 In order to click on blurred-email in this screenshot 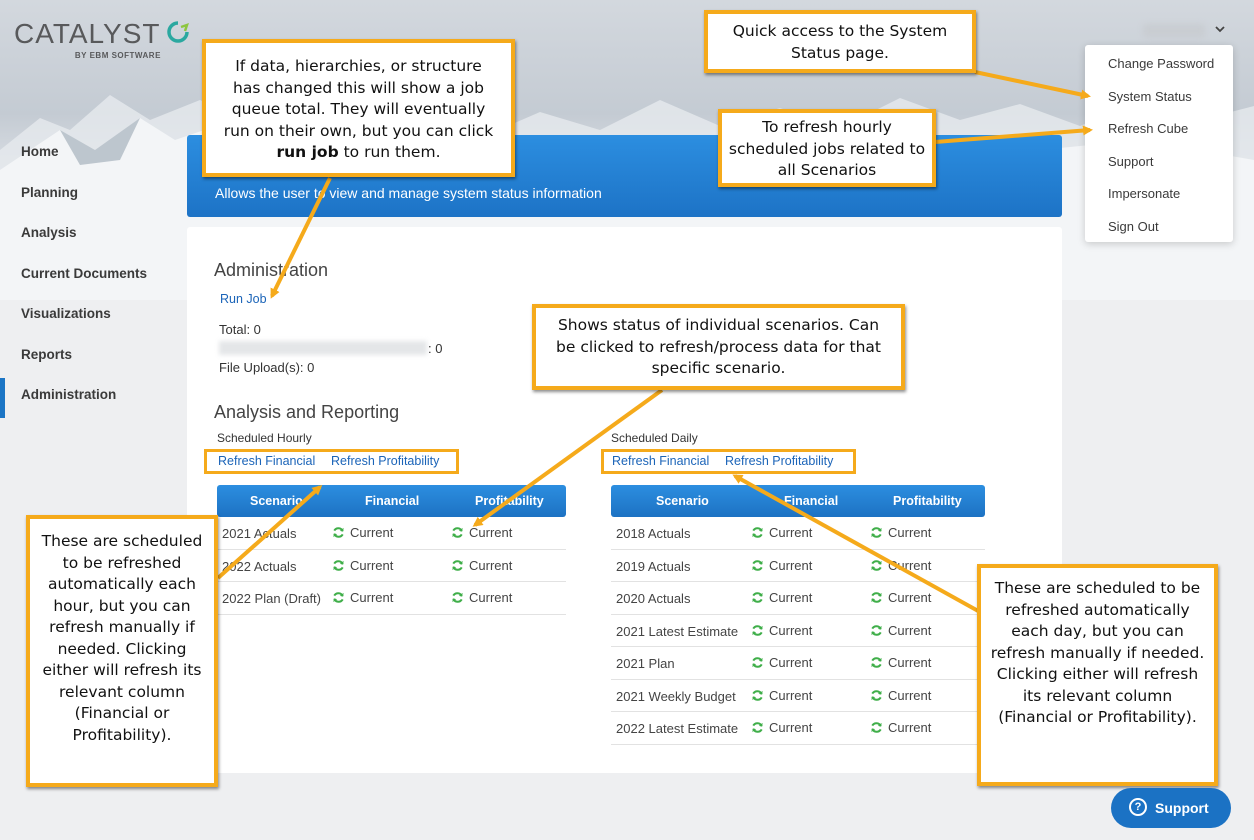, I will do `click(323, 348)`.